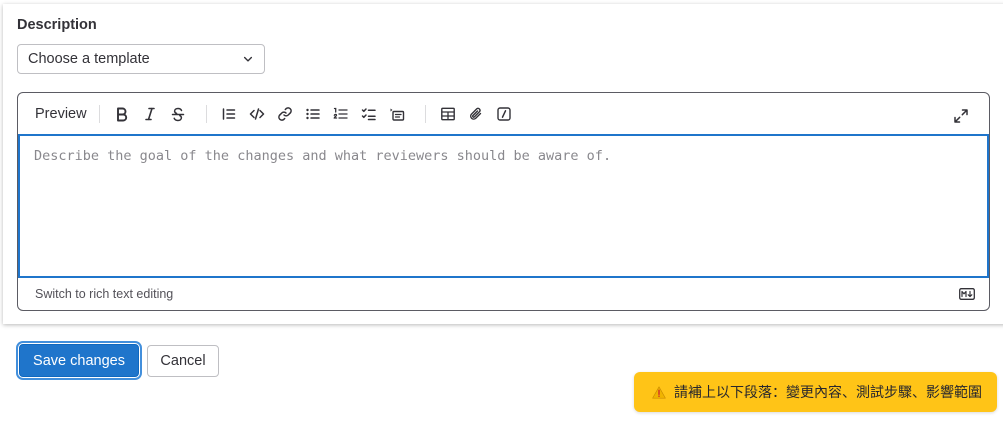 The image size is (1003, 426). What do you see at coordinates (476, 114) in the screenshot?
I see `attach-file-icon` at bounding box center [476, 114].